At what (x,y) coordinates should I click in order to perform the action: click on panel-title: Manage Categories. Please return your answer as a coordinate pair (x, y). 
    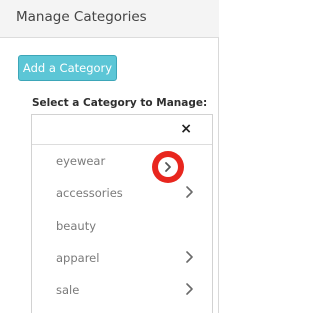
    Looking at the image, I should click on (81, 17).